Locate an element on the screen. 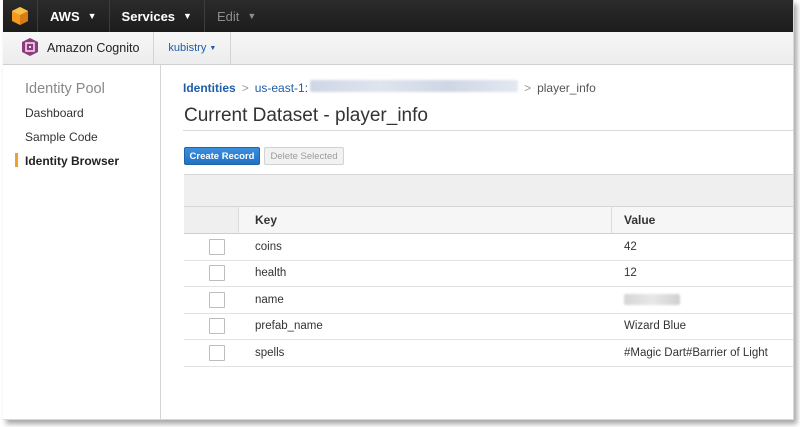 The width and height of the screenshot is (800, 427). table-row: health 12 is located at coordinates (488, 274).